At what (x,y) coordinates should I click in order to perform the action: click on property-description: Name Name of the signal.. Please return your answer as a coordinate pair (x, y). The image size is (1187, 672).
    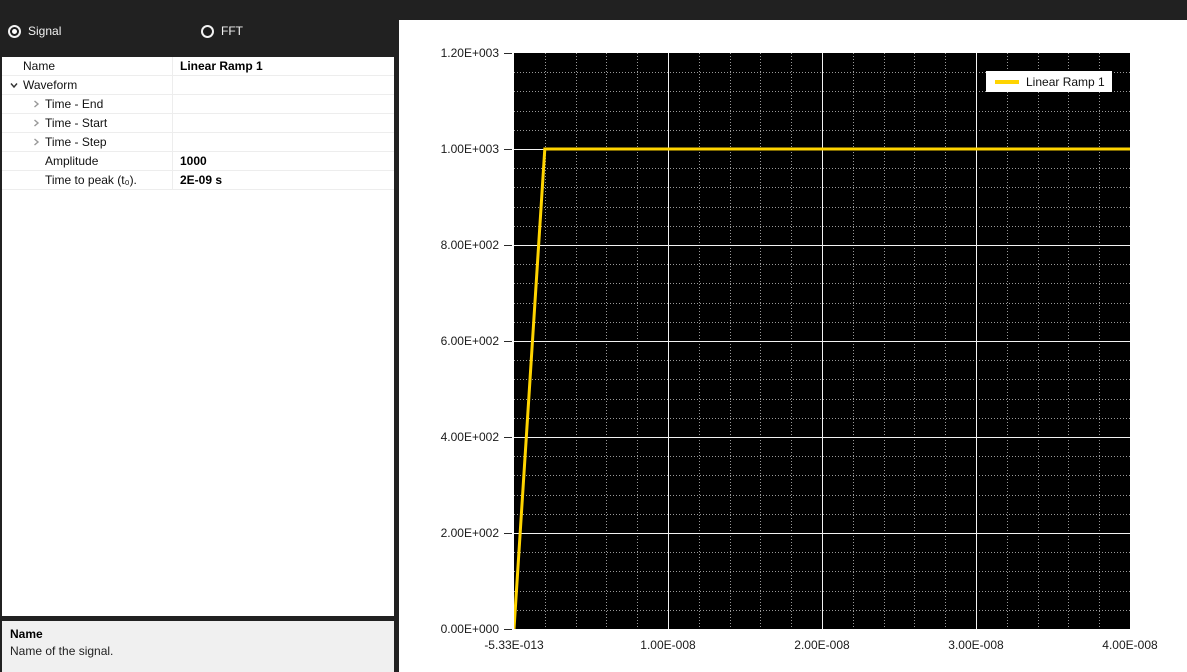
    Looking at the image, I should click on (198, 646).